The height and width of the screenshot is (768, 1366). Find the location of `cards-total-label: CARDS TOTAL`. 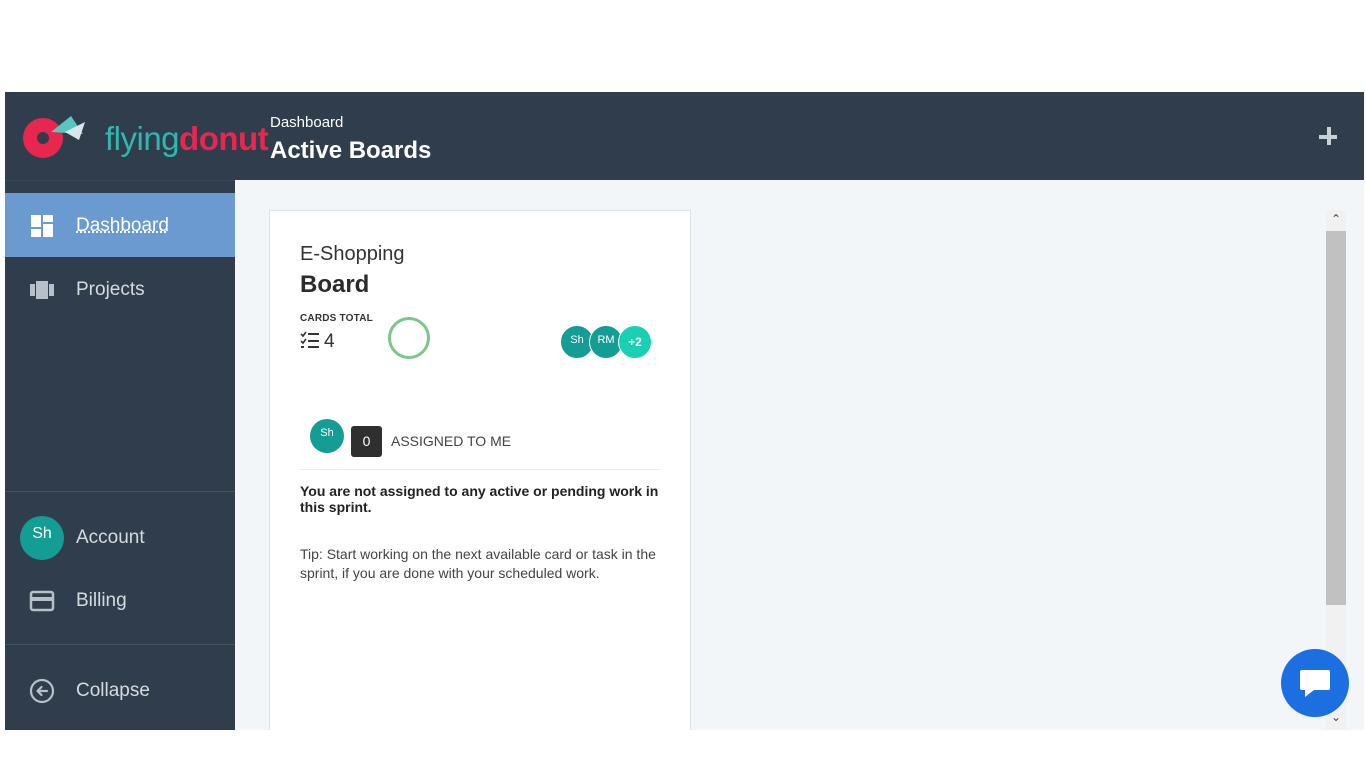

cards-total-label: CARDS TOTAL is located at coordinates (336, 318).